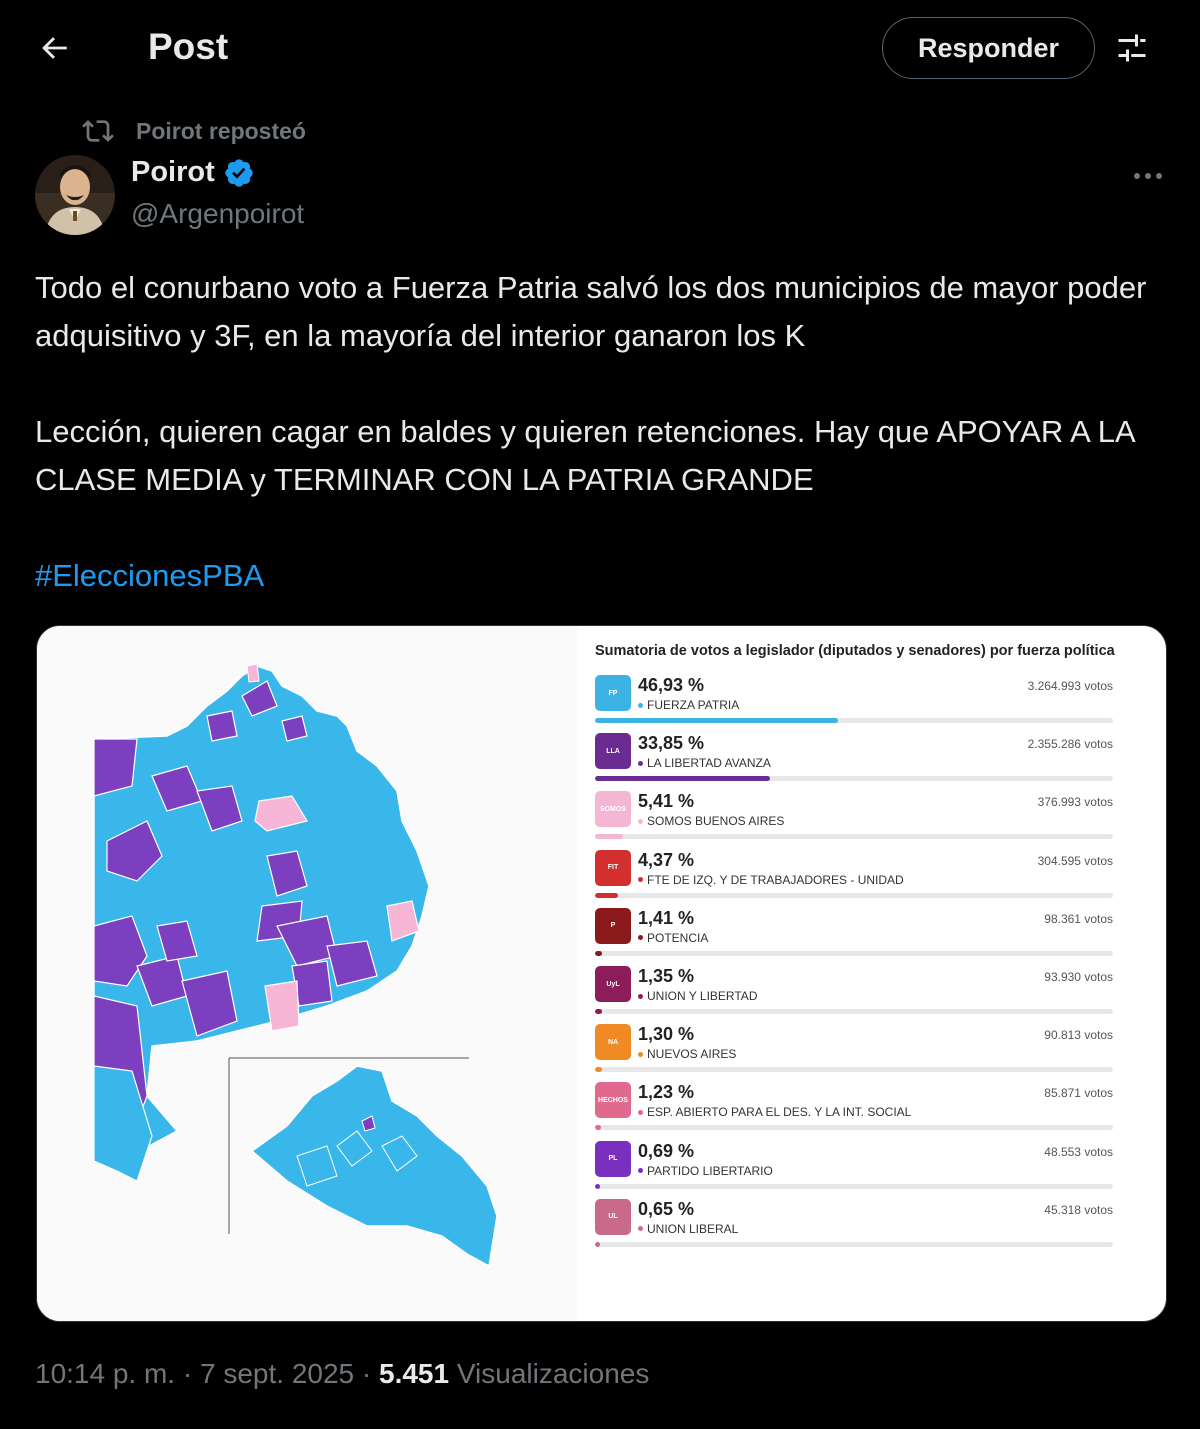 This screenshot has height=1429, width=1200. What do you see at coordinates (1078, 1035) in the screenshot?
I see `party-votes: 90.813 votos` at bounding box center [1078, 1035].